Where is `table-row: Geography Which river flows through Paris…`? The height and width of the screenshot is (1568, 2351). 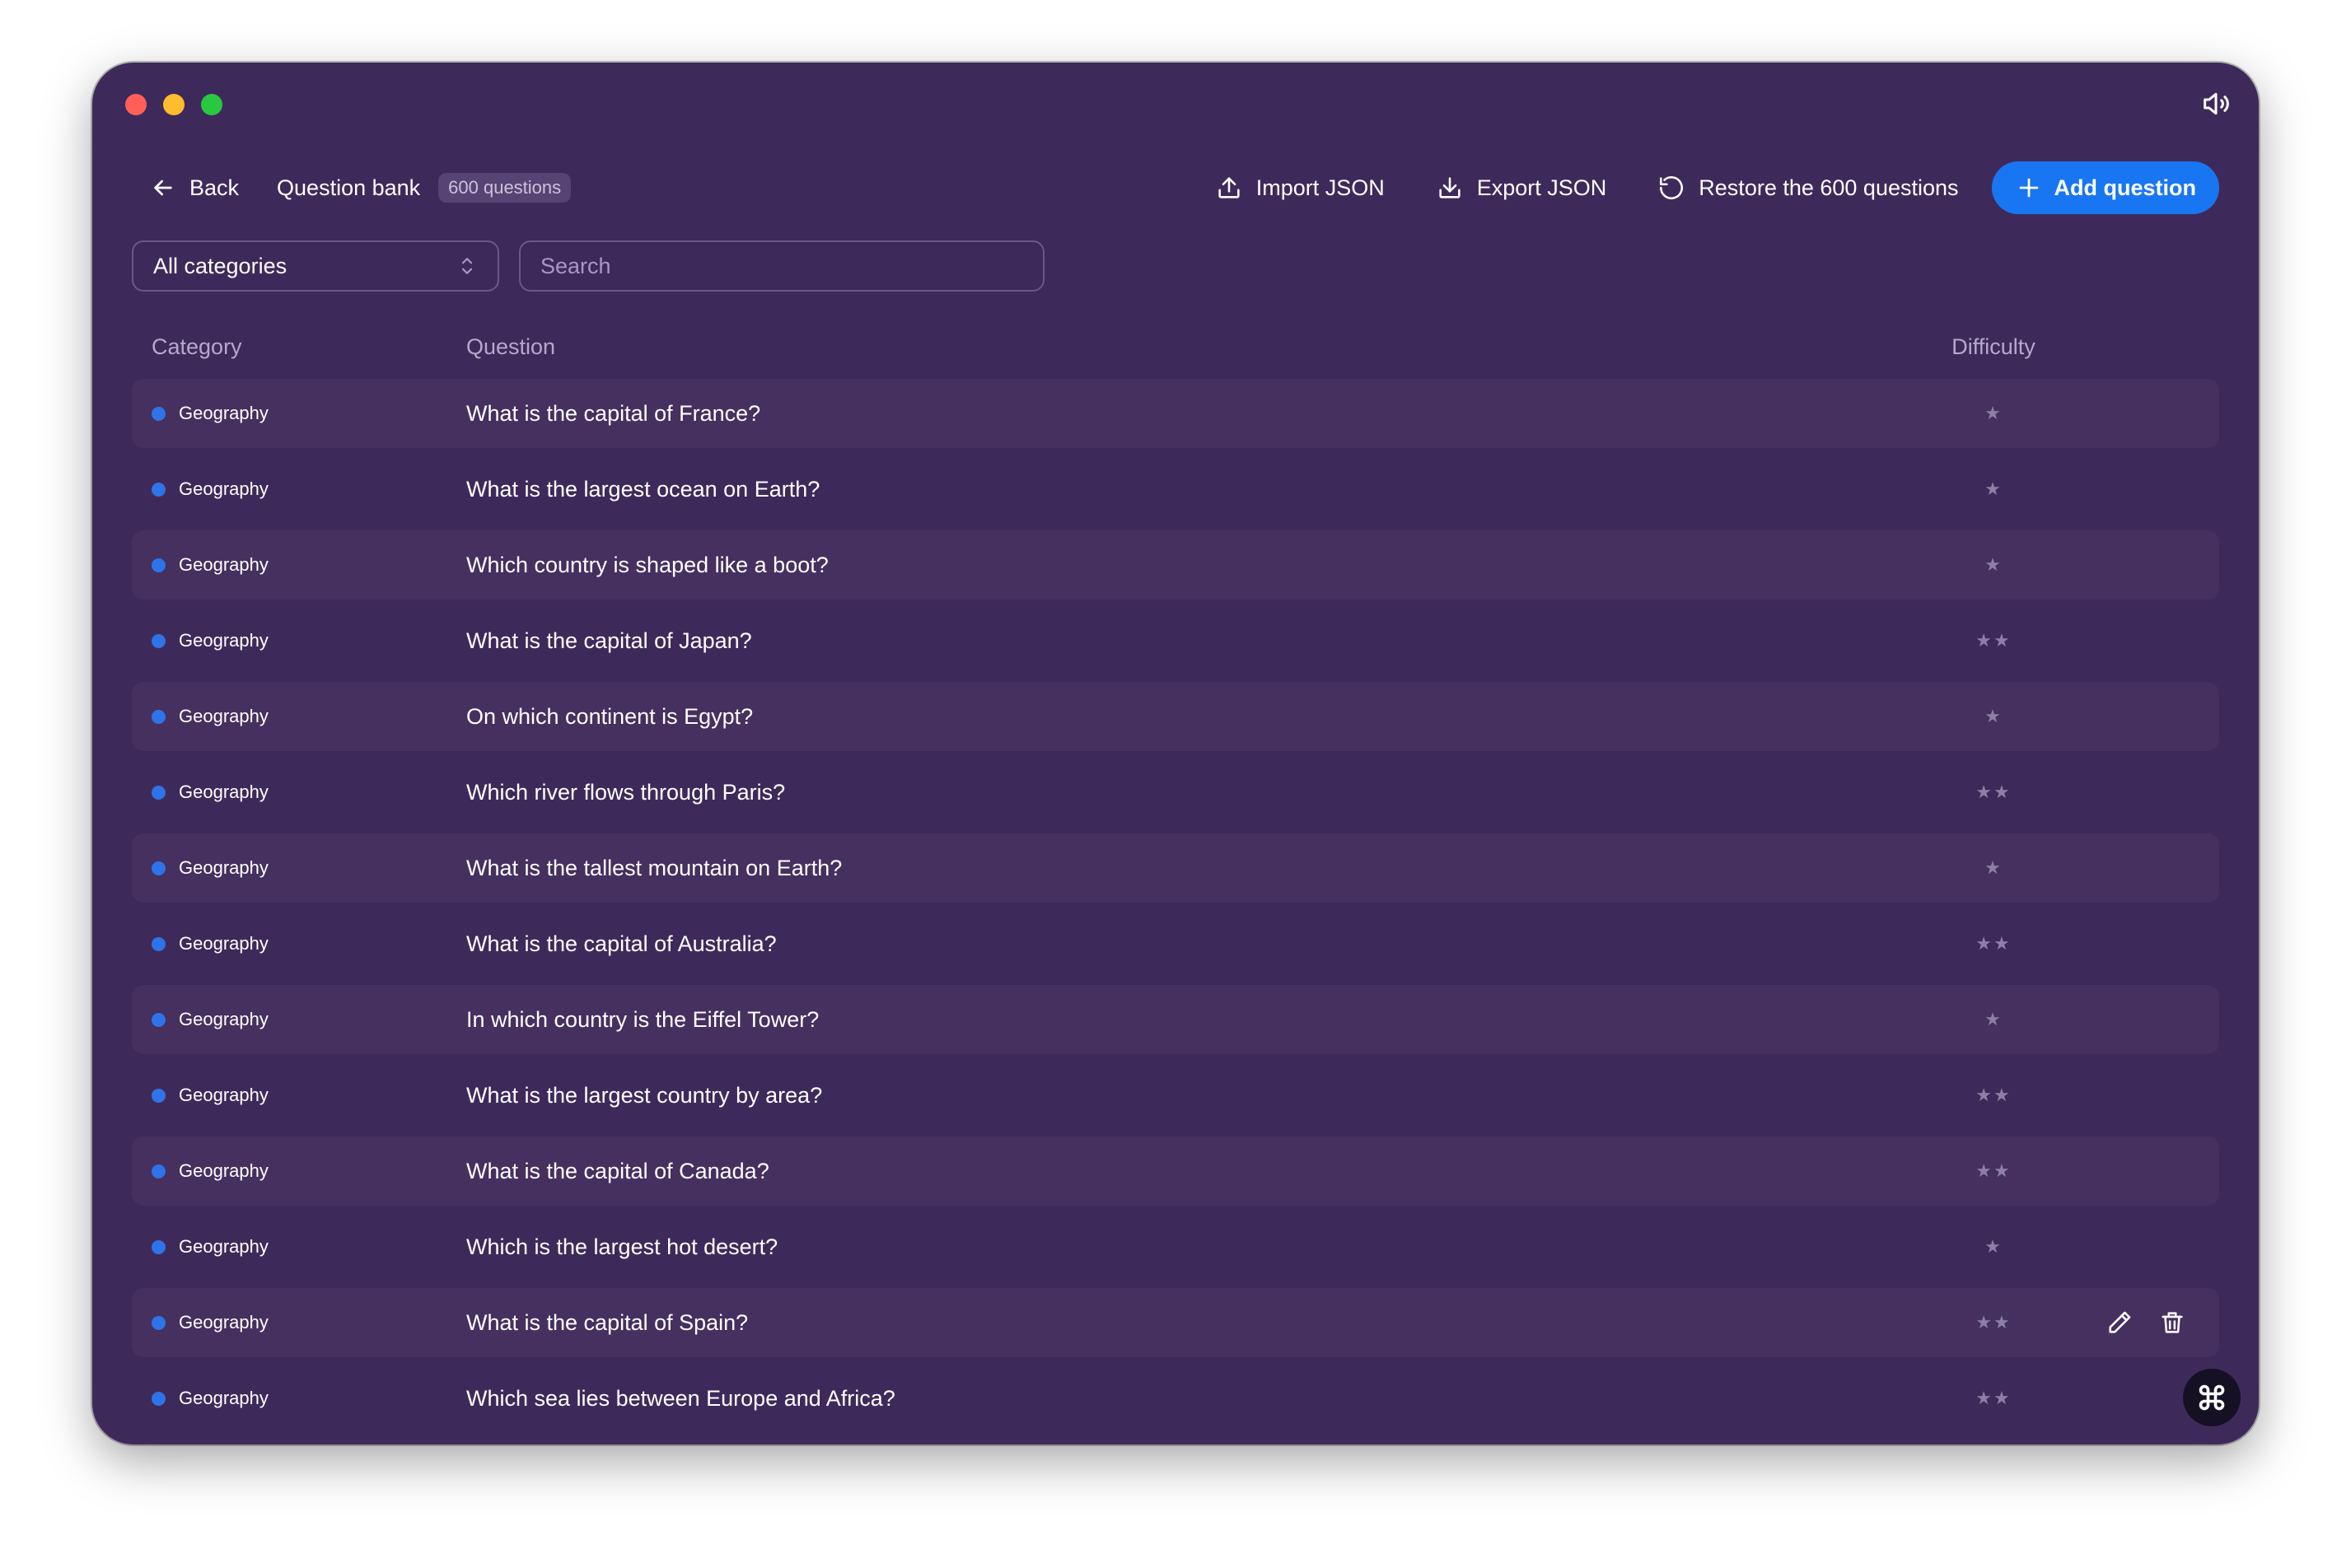
table-row: Geography Which river flows through Paris… is located at coordinates (1175, 792).